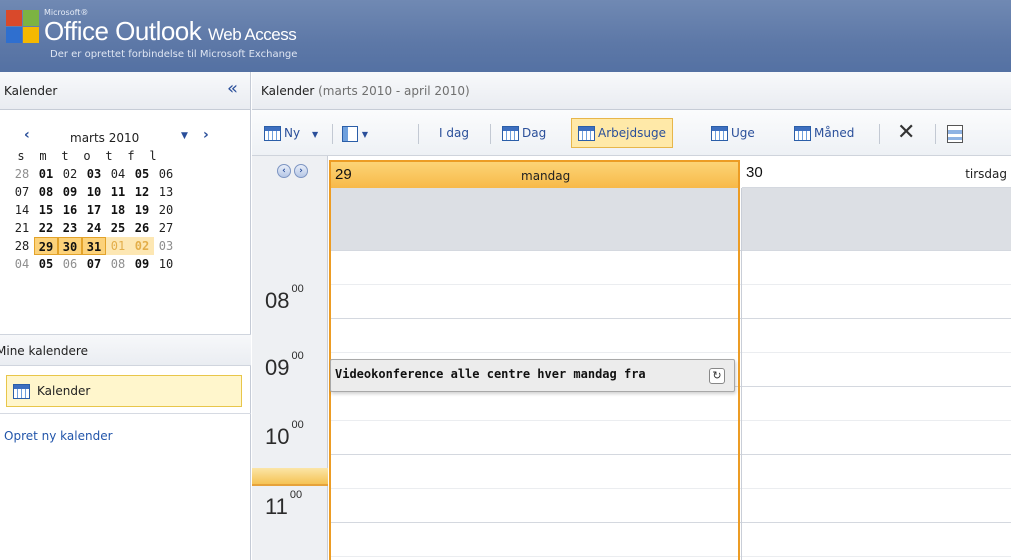  What do you see at coordinates (955, 133) in the screenshot?
I see `print-icon` at bounding box center [955, 133].